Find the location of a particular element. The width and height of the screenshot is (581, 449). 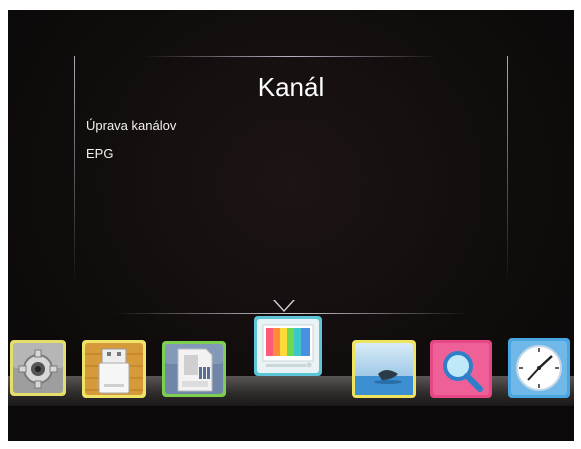

clock-icon is located at coordinates (539, 368).